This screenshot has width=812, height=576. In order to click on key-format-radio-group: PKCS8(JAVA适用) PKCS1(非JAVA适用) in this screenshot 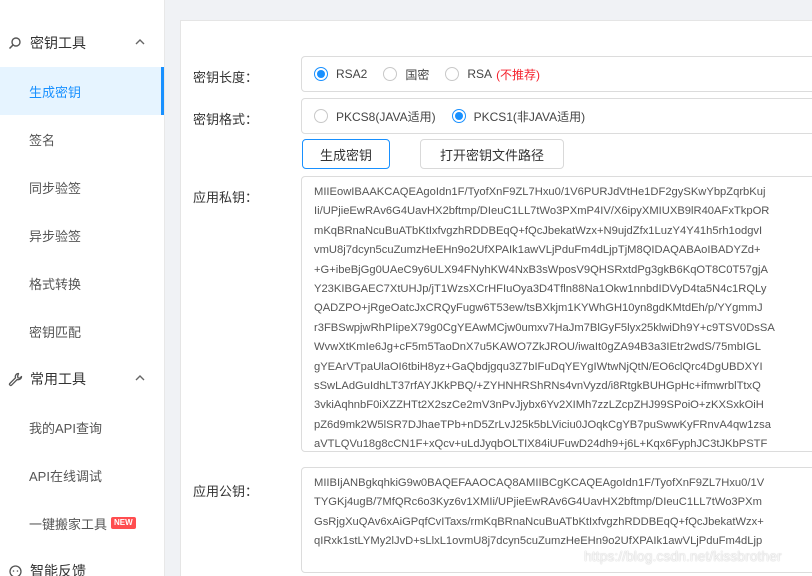, I will do `click(557, 116)`.